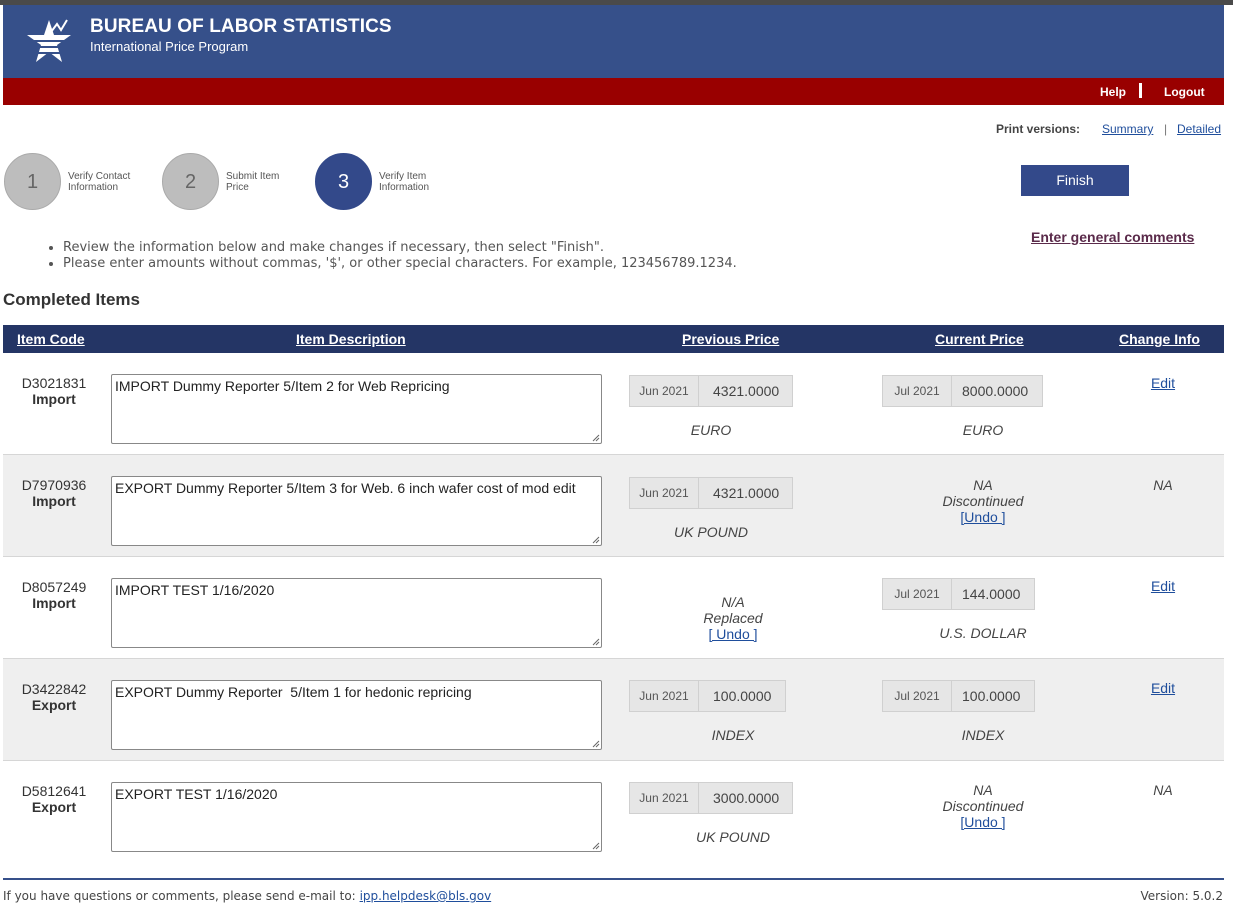 Image resolution: width=1233 pixels, height=917 pixels. Describe the element at coordinates (241, 26) in the screenshot. I see `agency-title: BUREAU OF LABOR STATISTICS` at that location.